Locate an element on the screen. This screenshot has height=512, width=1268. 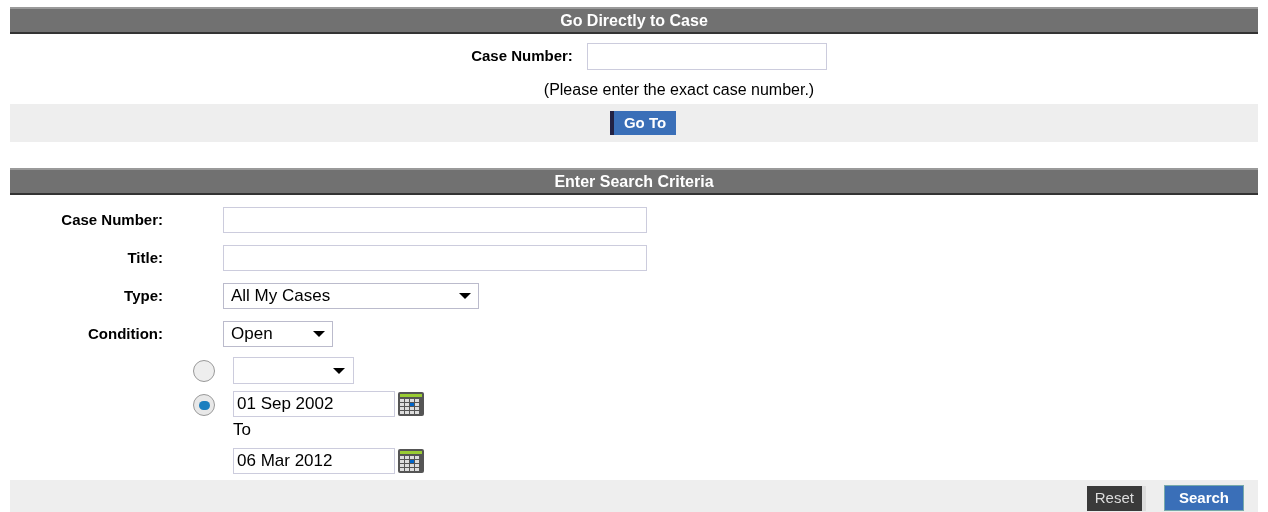
reset-button: Reset is located at coordinates (1116, 498).